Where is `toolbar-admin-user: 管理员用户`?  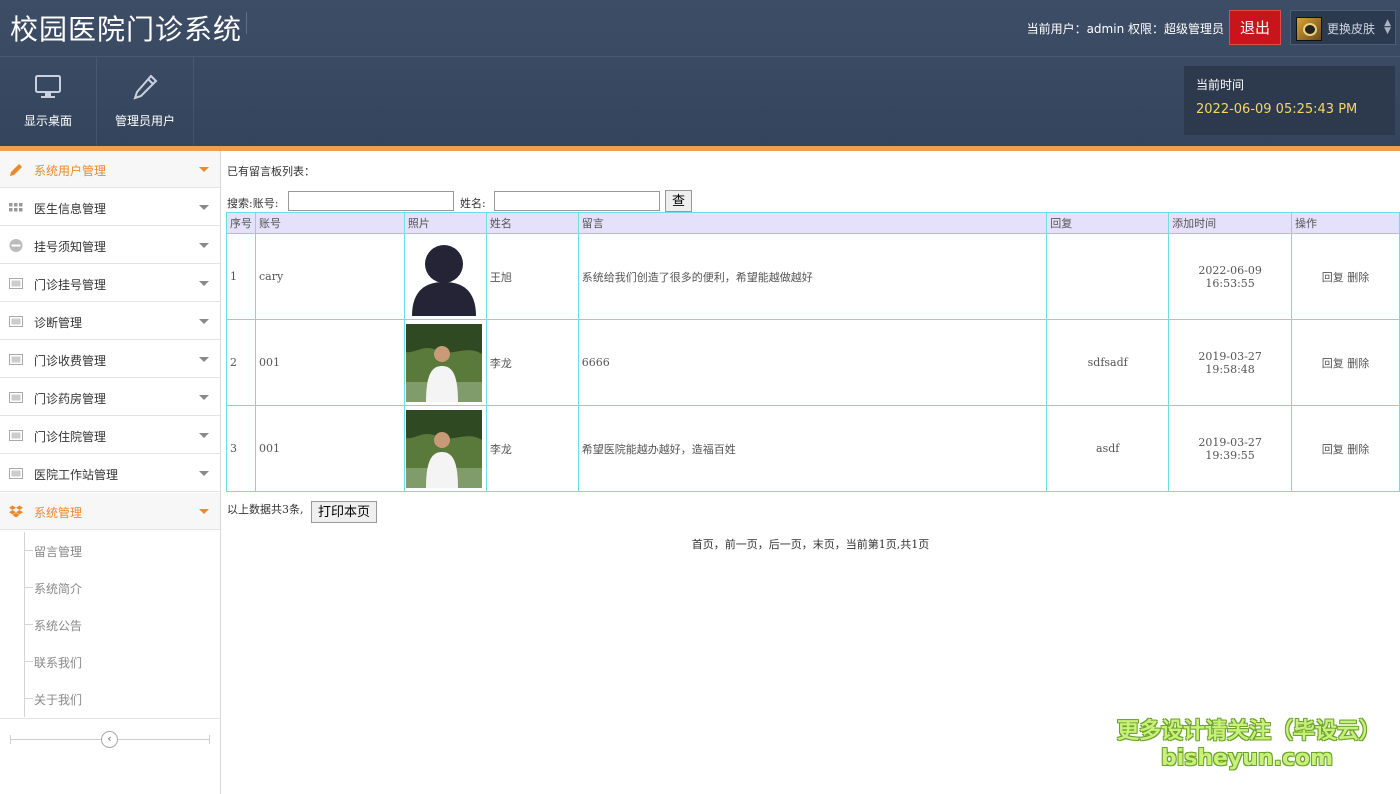 toolbar-admin-user: 管理员用户 is located at coordinates (145, 101).